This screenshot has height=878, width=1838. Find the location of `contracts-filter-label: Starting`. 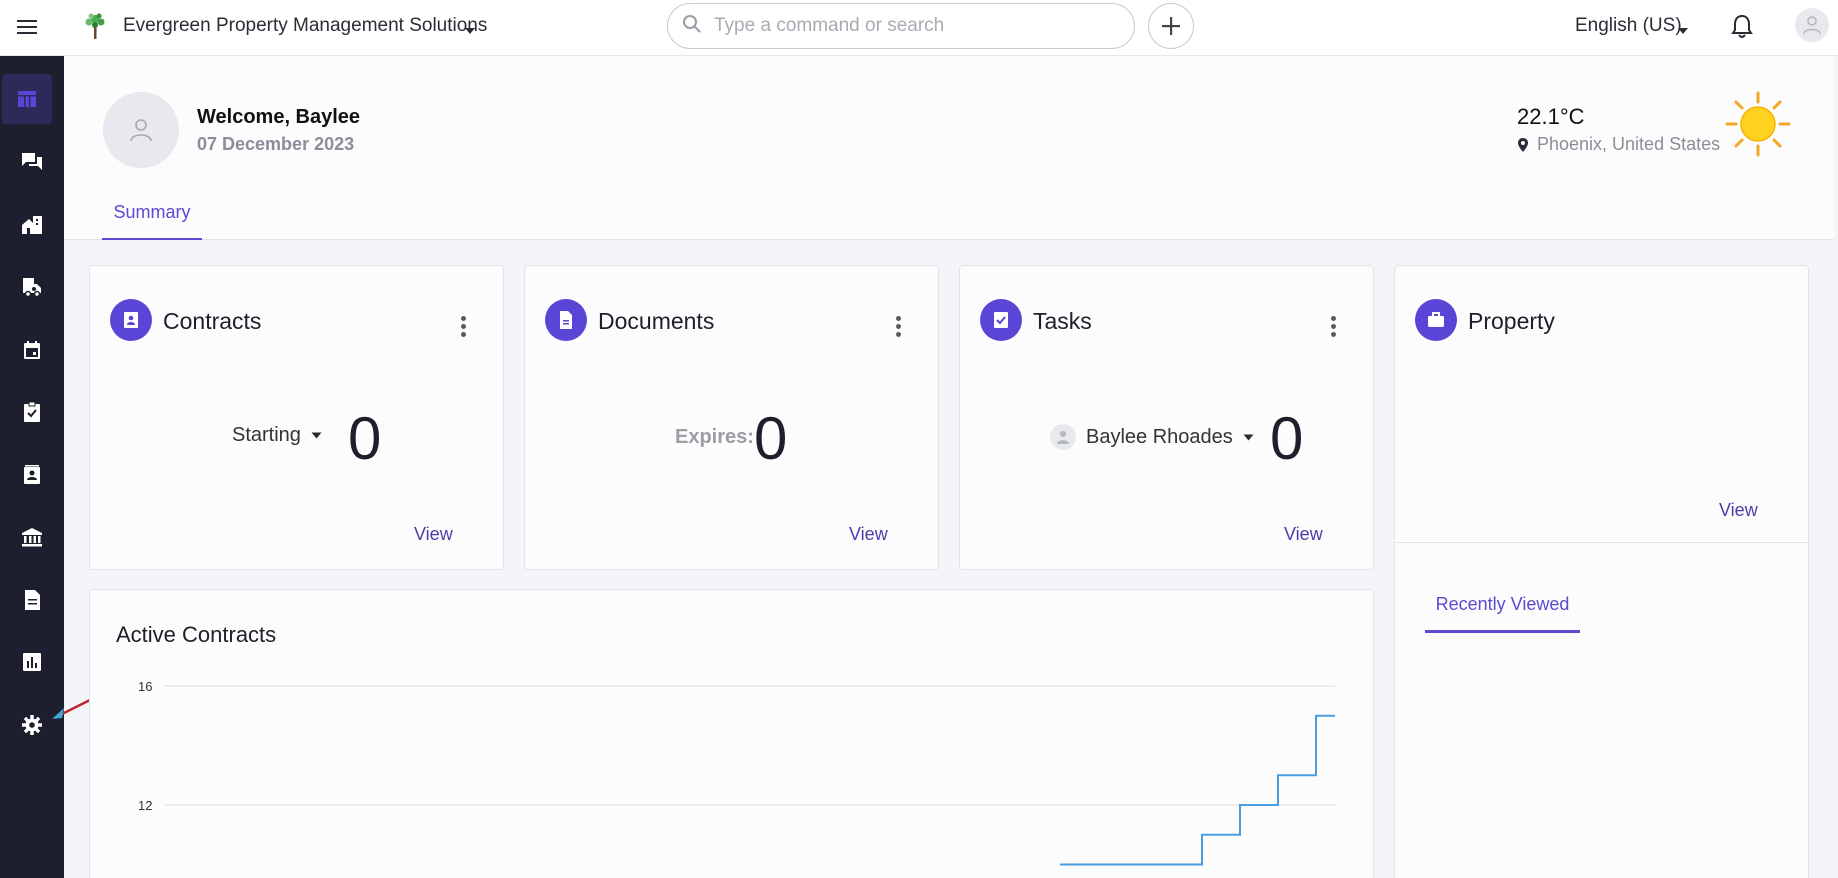

contracts-filter-label: Starting is located at coordinates (266, 435).